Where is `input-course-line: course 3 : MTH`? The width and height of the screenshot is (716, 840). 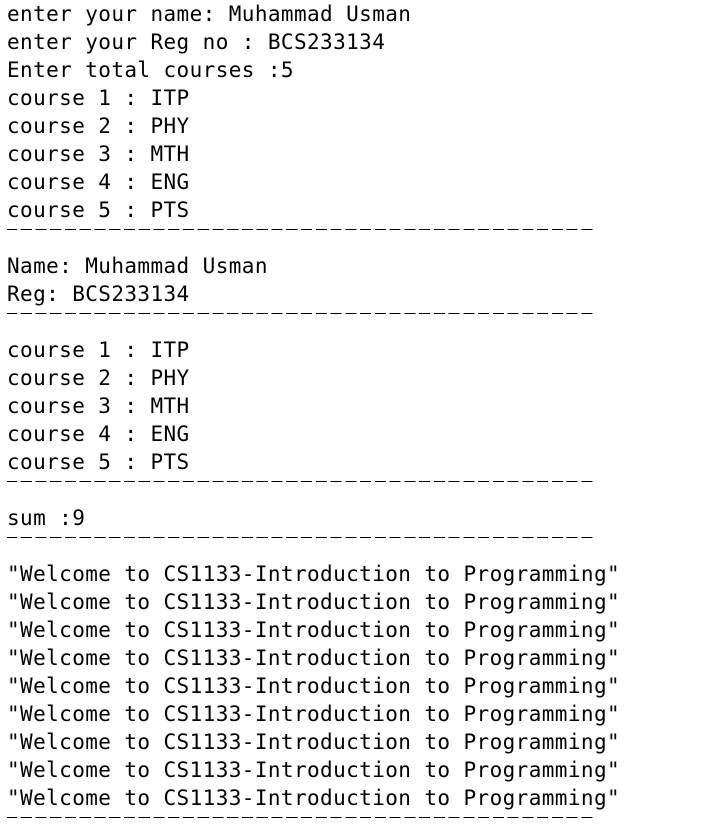 input-course-line: course 3 : MTH is located at coordinates (98, 154).